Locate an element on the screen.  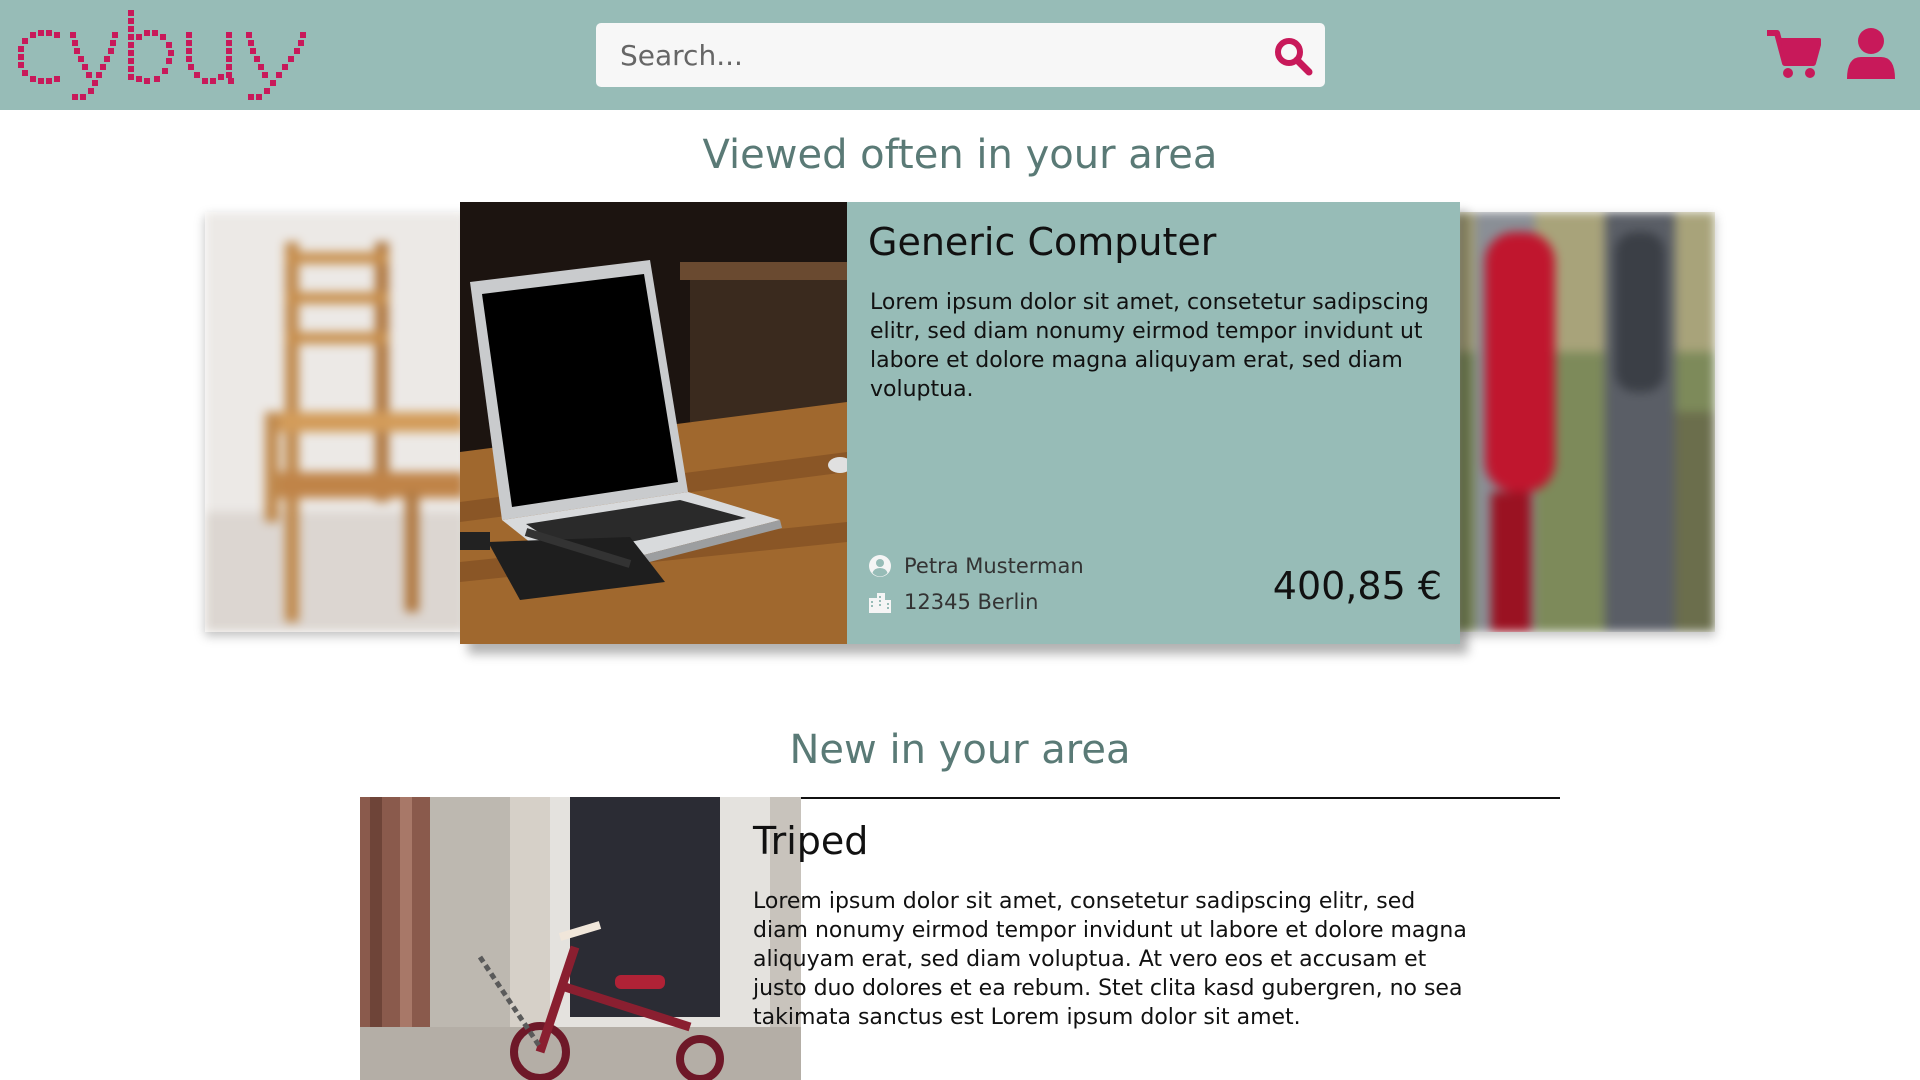
product-title: Generic Computer is located at coordinates (1042, 242).